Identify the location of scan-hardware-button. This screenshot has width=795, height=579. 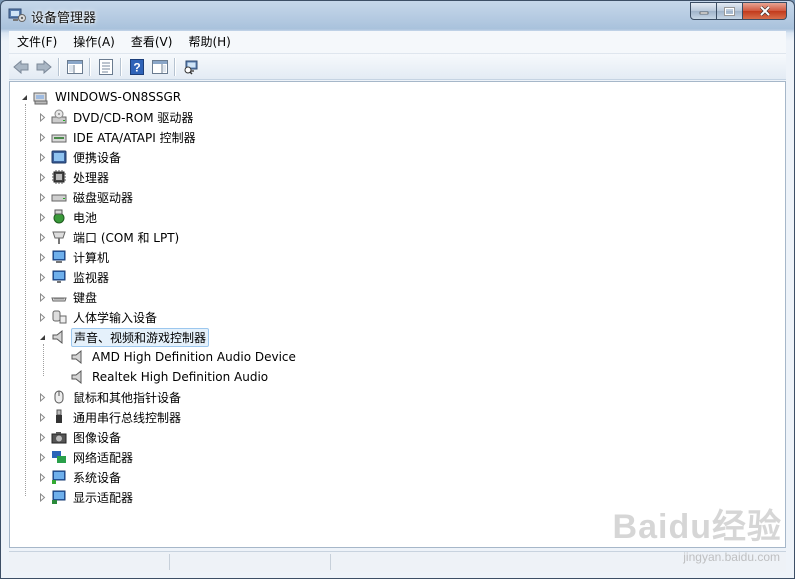
(191, 67).